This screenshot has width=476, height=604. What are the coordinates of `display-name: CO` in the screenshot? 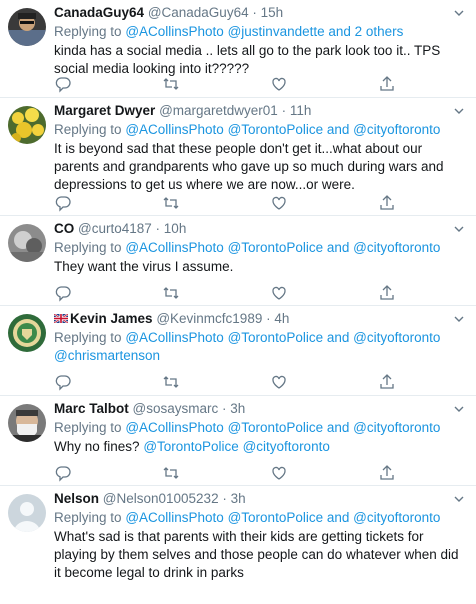 It's located at (64, 228).